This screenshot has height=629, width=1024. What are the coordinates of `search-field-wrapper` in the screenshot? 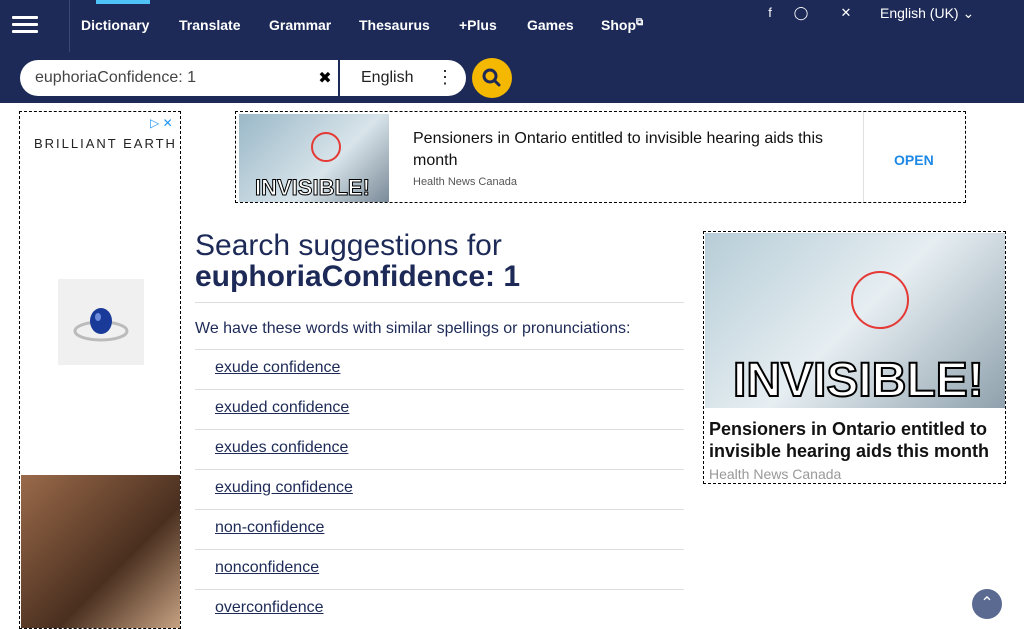 It's located at (179, 78).